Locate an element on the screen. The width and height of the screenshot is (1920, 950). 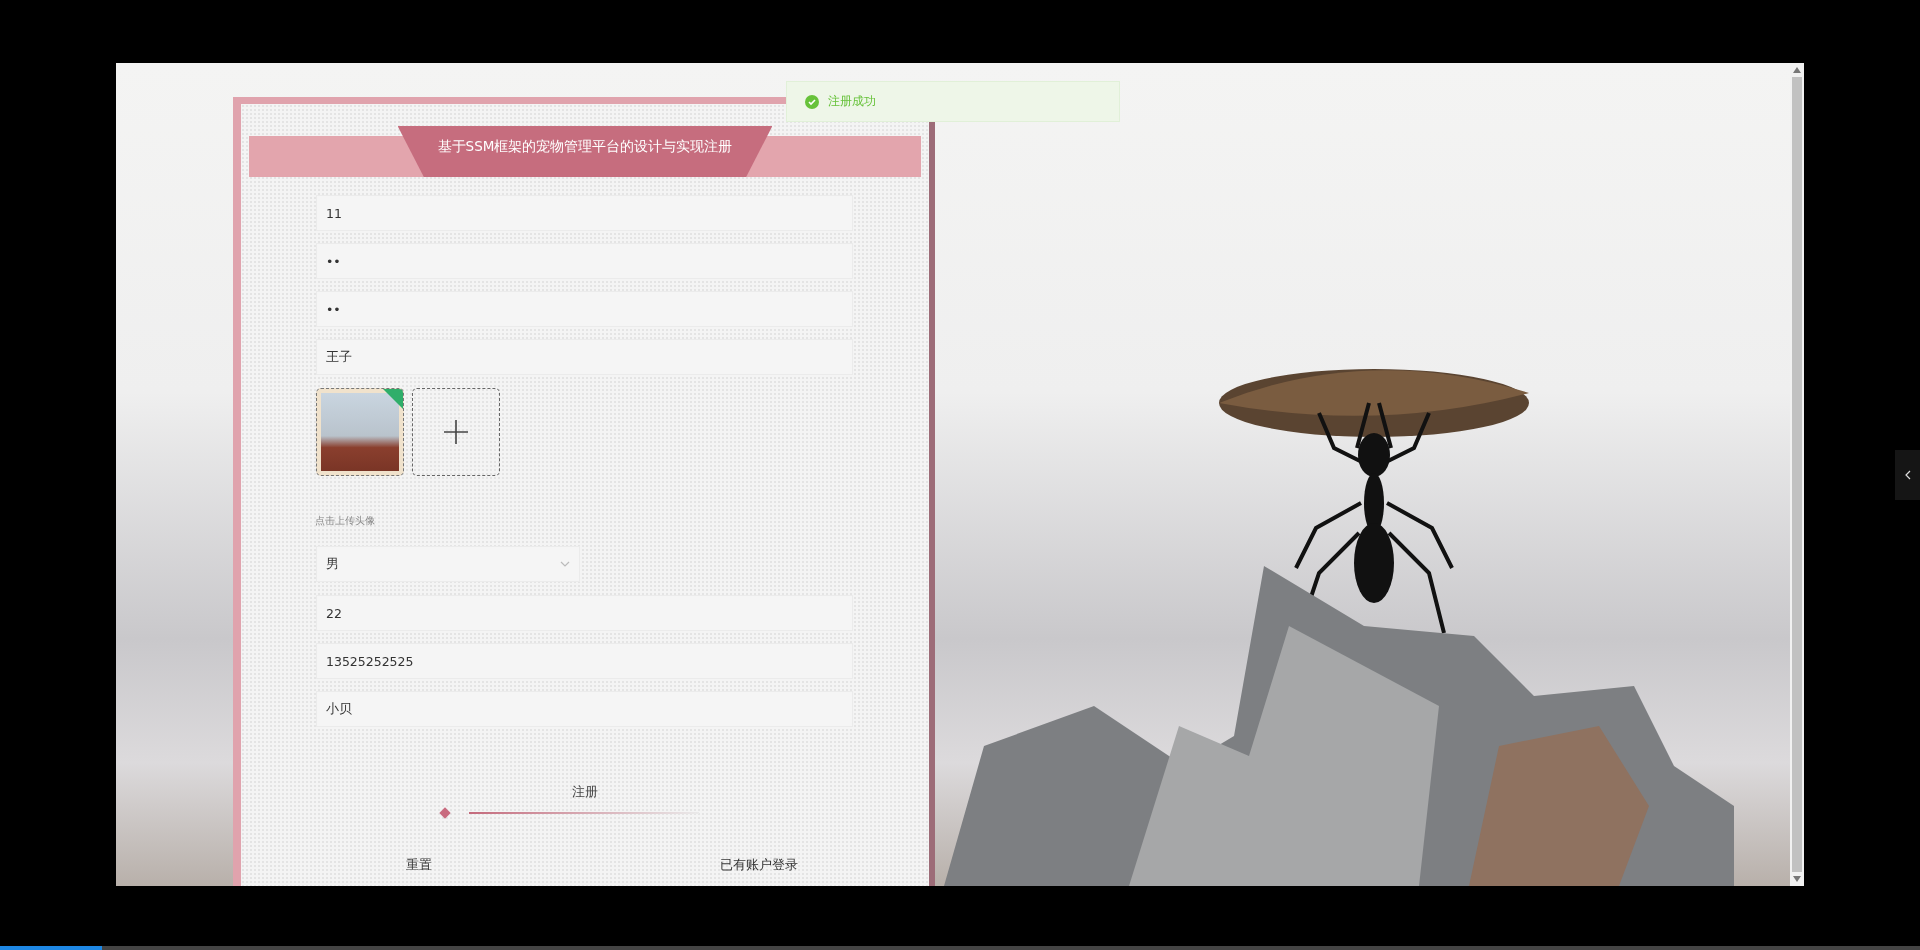
video-progress-bar is located at coordinates (960, 948).